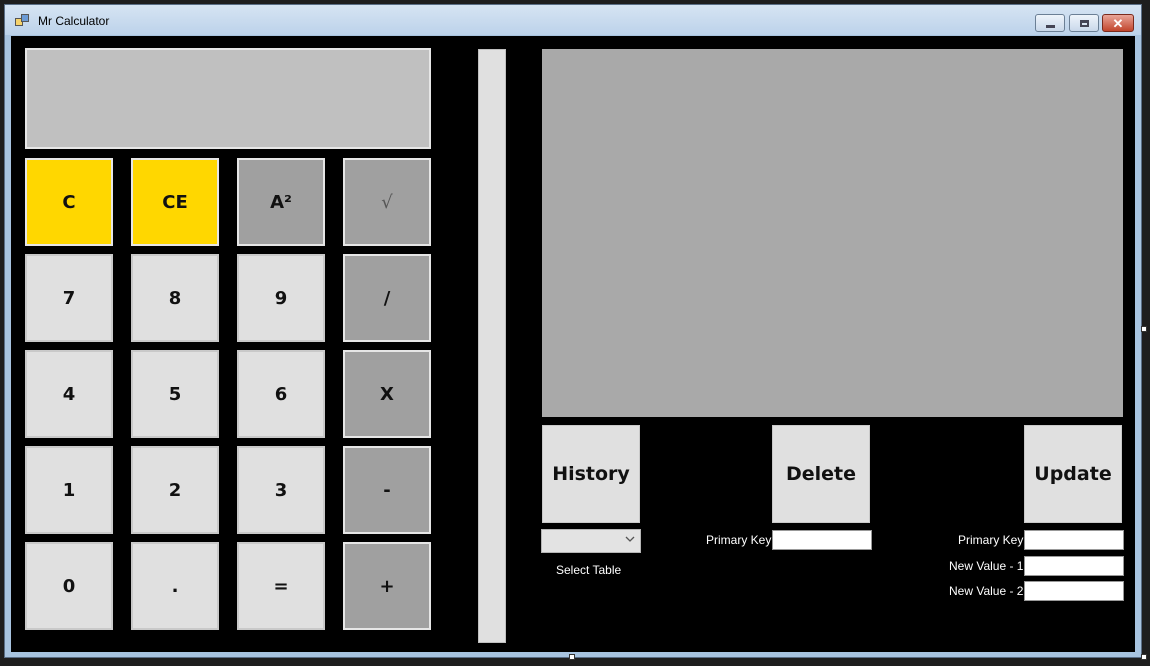 The image size is (1150, 666). What do you see at coordinates (281, 298) in the screenshot?
I see `digit-9-button: 9` at bounding box center [281, 298].